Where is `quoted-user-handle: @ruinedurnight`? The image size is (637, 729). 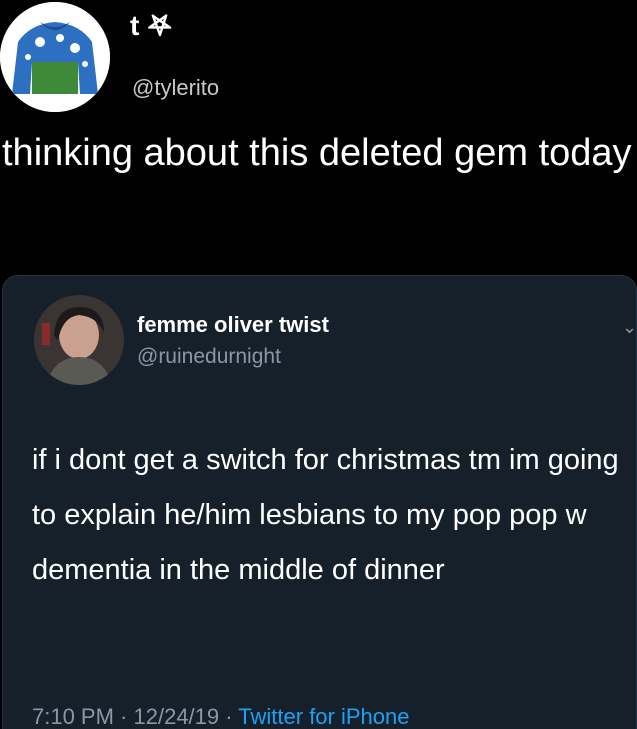
quoted-user-handle: @ruinedurnight is located at coordinates (209, 357).